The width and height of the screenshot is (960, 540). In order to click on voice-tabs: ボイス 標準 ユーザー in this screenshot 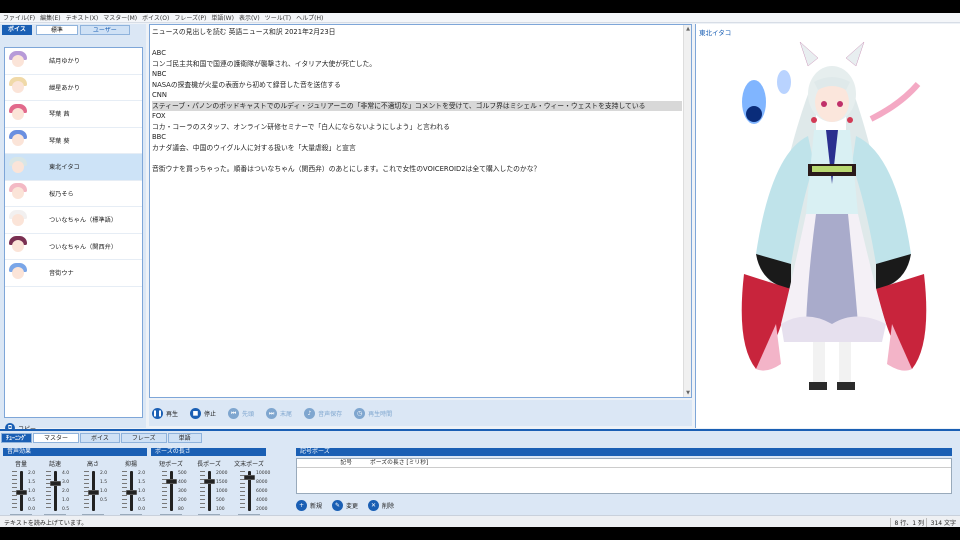, I will do `click(66, 30)`.